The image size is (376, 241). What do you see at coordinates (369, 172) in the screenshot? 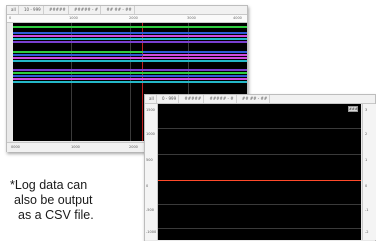
I see `right-axis: 3 2 1 0 -1 -2` at bounding box center [369, 172].